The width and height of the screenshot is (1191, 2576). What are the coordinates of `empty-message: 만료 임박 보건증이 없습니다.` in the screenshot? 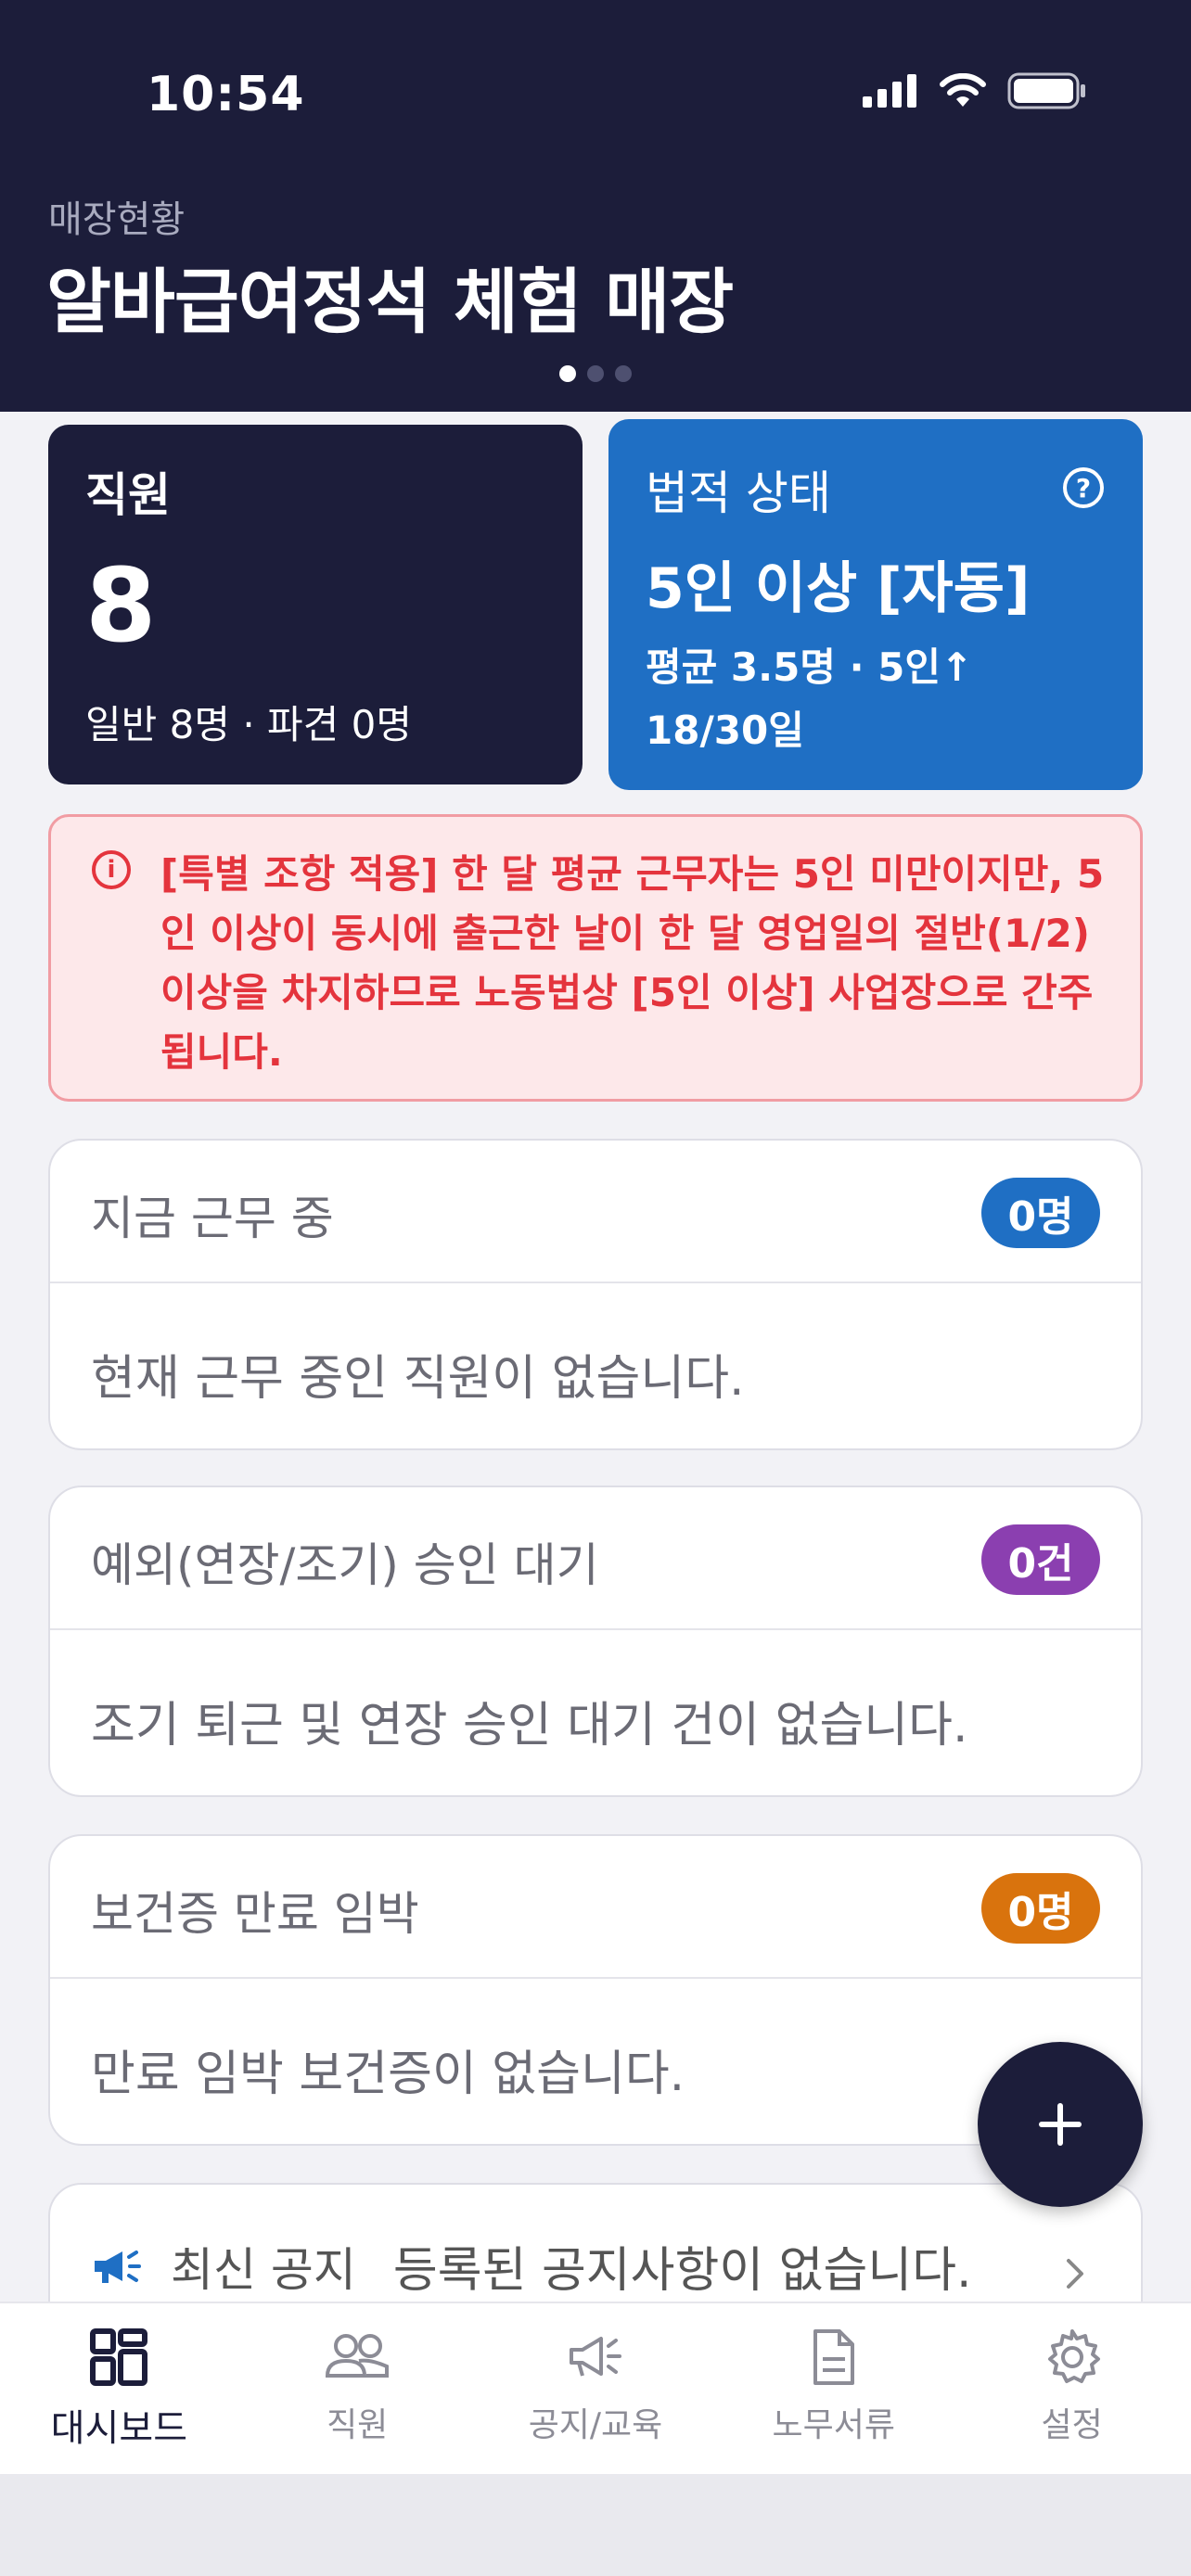 It's located at (388, 2074).